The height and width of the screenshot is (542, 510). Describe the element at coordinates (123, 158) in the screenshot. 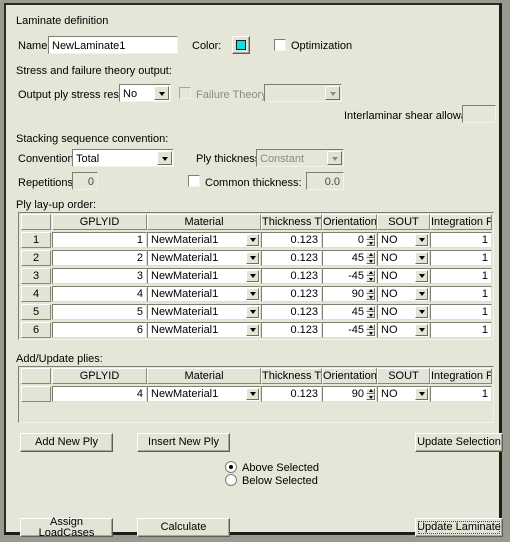

I see `convention-select: Total` at that location.